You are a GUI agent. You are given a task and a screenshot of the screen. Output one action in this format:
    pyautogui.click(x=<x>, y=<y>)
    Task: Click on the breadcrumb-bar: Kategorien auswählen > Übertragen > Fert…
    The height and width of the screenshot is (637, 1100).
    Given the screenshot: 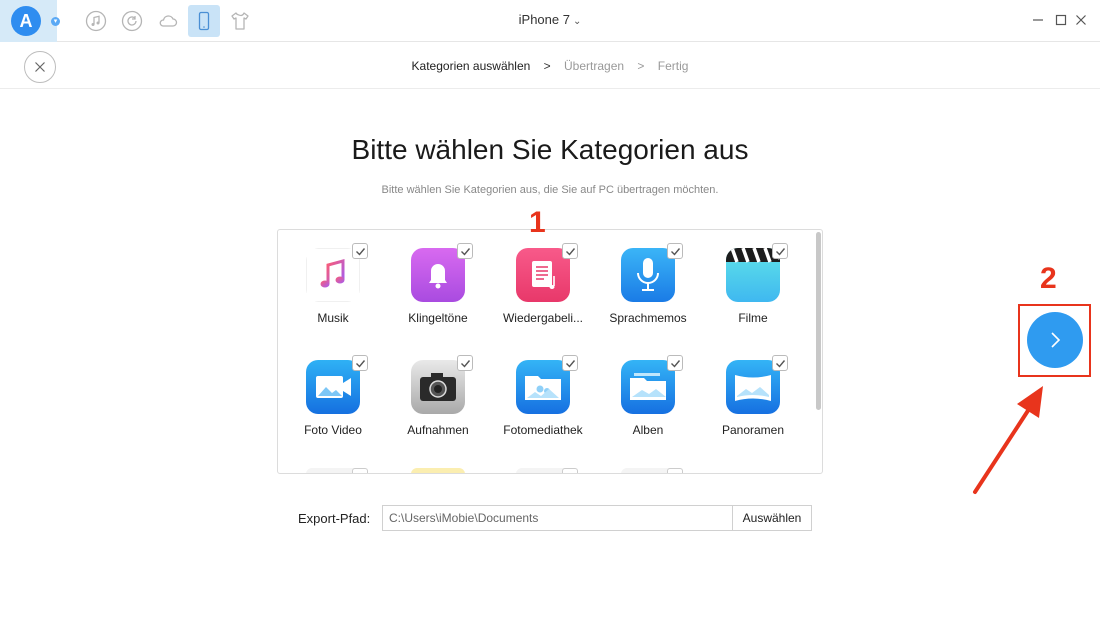 What is the action you would take?
    pyautogui.click(x=550, y=66)
    